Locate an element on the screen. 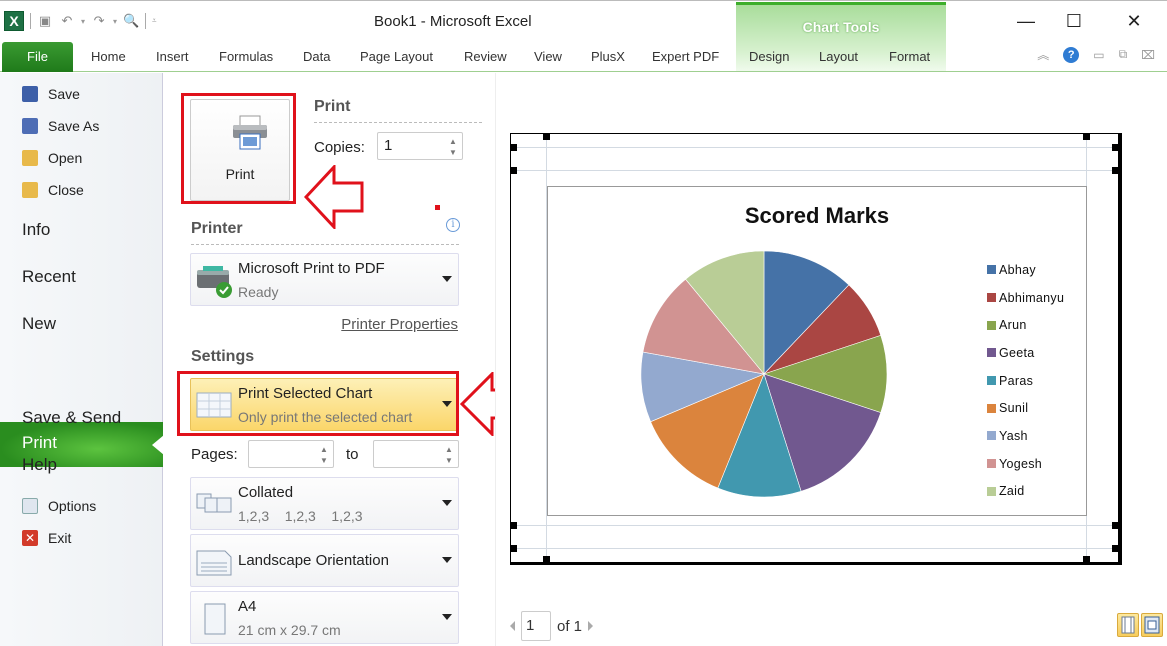 This screenshot has width=1167, height=646. paper-icon is located at coordinates (215, 619).